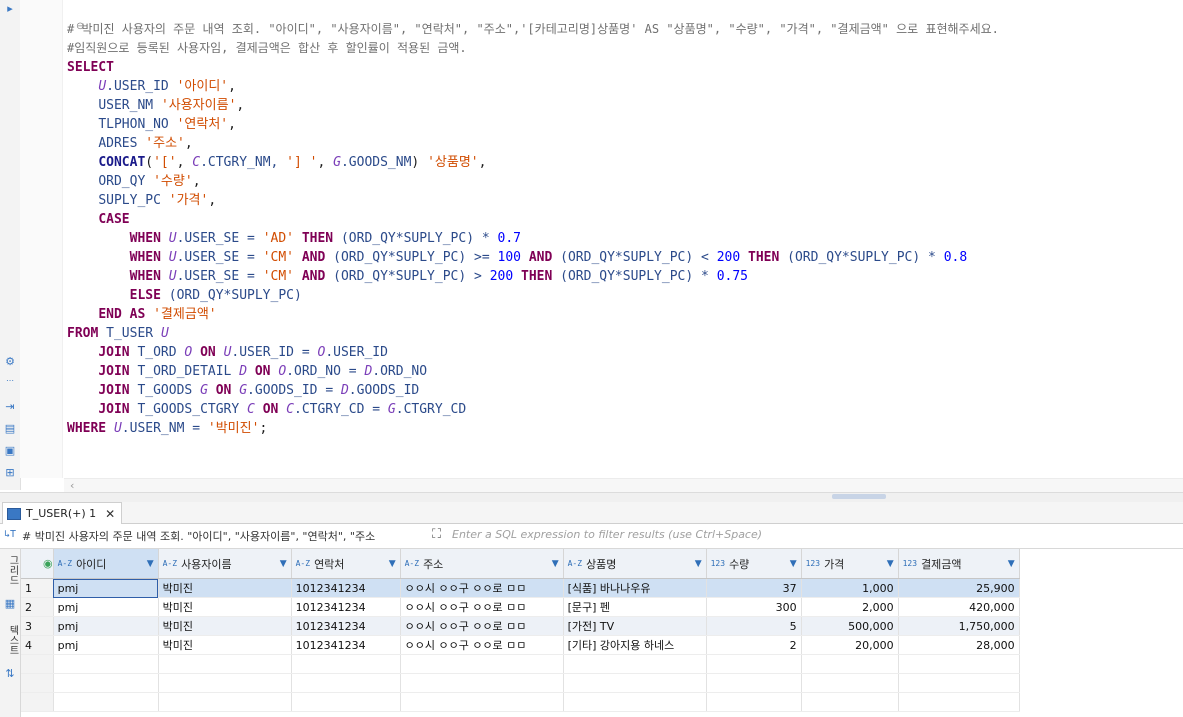  I want to click on code-line: USER_NM '사용자이름',, so click(533, 105).